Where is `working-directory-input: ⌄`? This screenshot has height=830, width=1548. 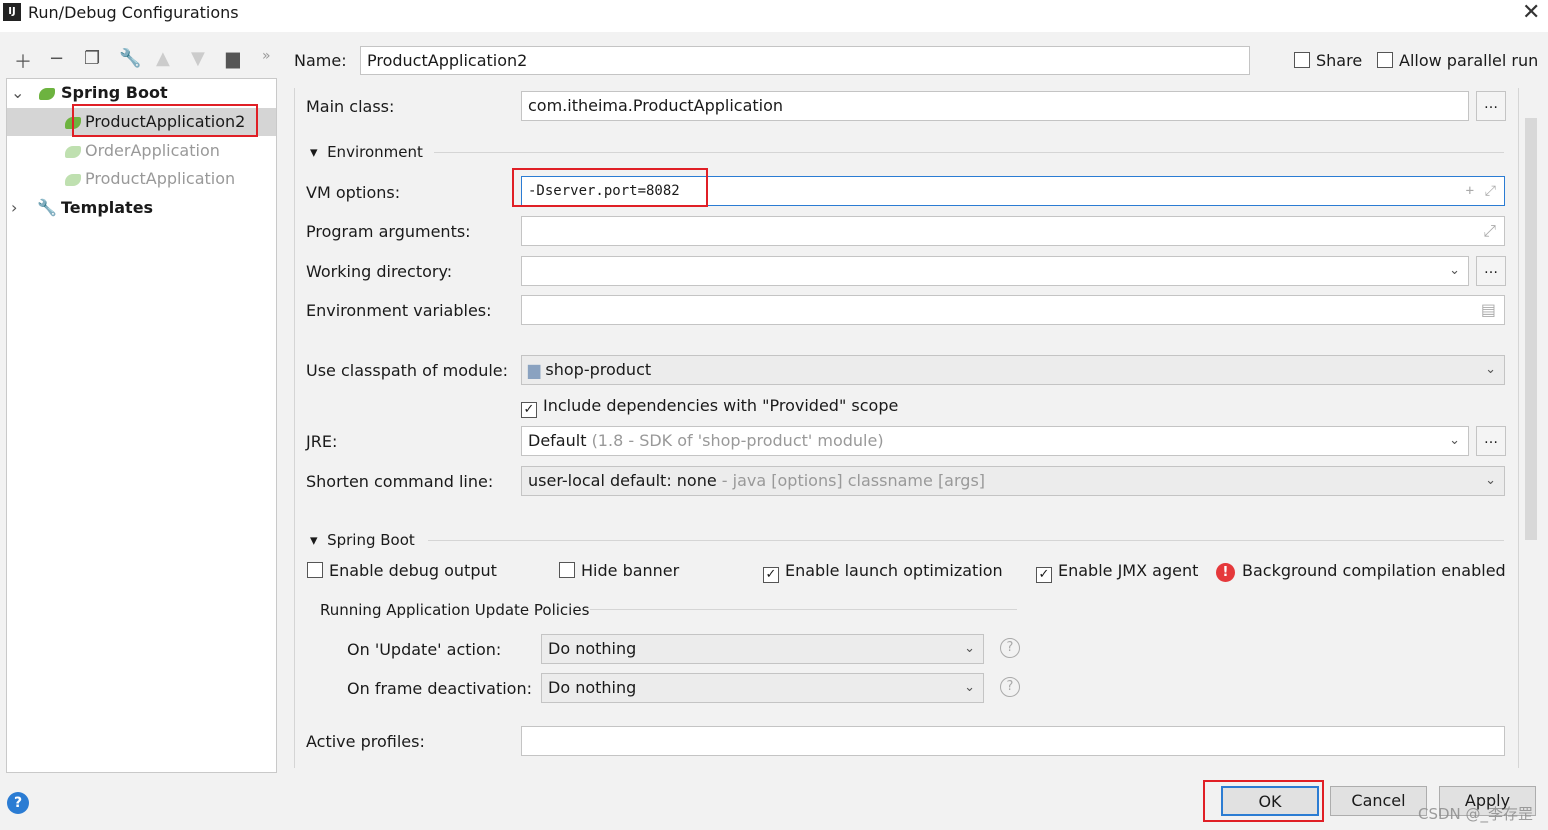 working-directory-input: ⌄ is located at coordinates (995, 271).